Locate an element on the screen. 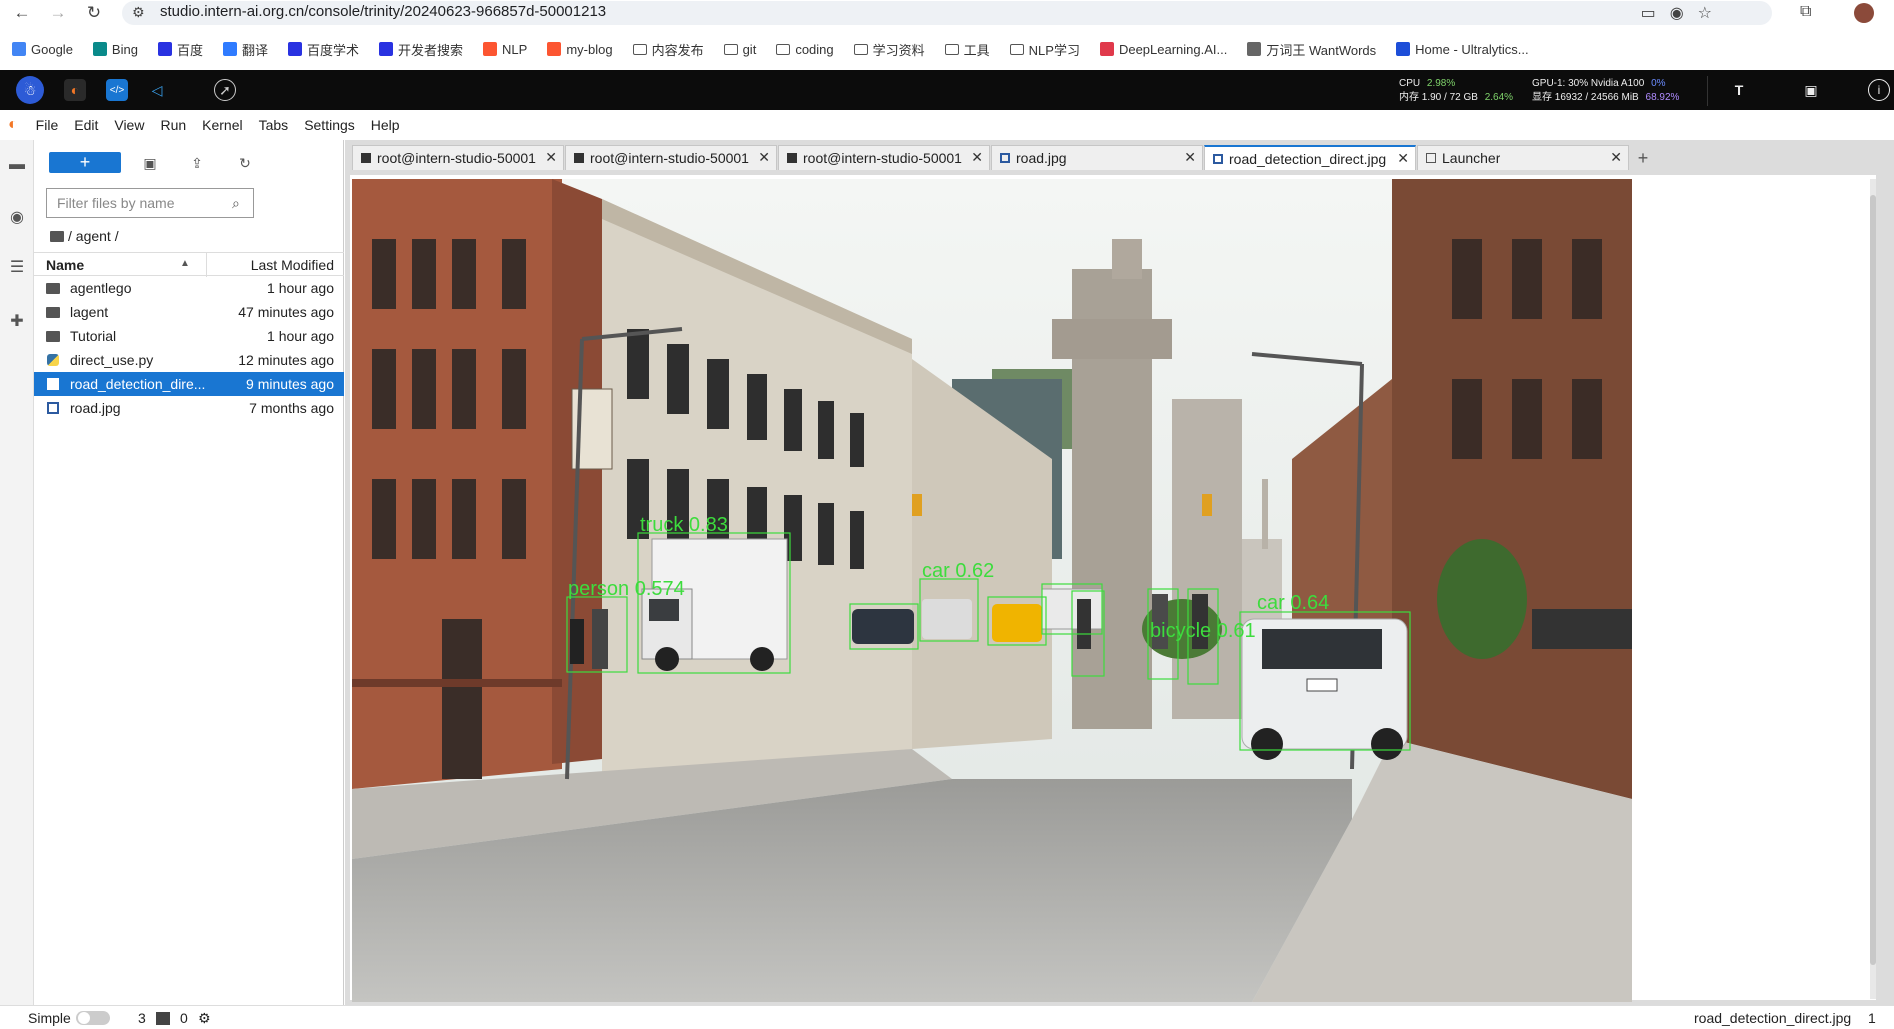  jupyter-icon: ◐ is located at coordinates (75, 90).